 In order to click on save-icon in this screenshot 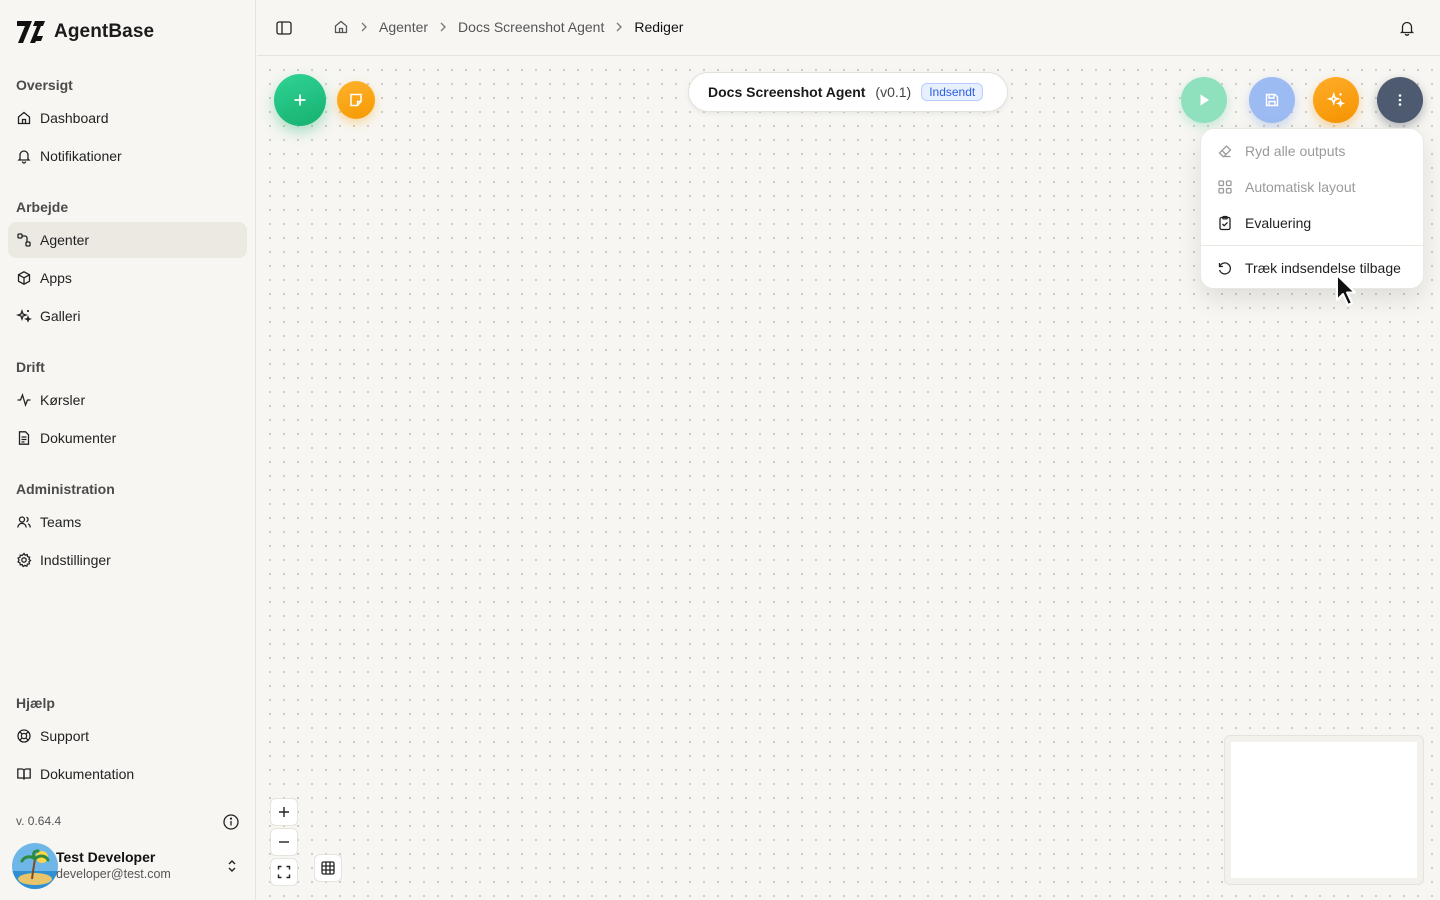, I will do `click(1272, 100)`.